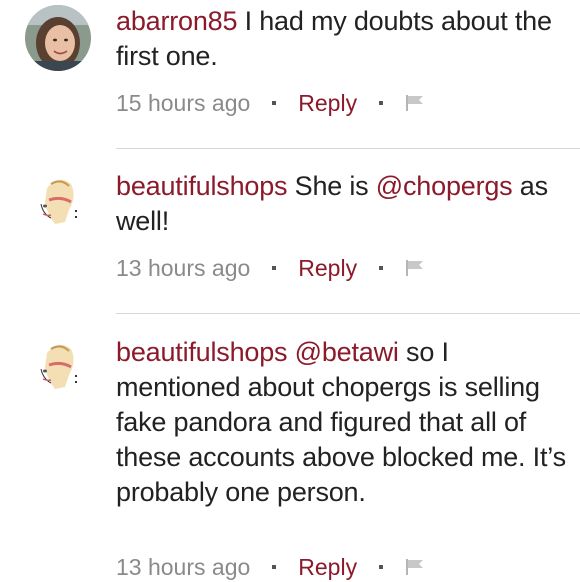 The height and width of the screenshot is (582, 580). What do you see at coordinates (341, 204) in the screenshot?
I see `comment-body: beautifulshops She is @chopergs as well!` at bounding box center [341, 204].